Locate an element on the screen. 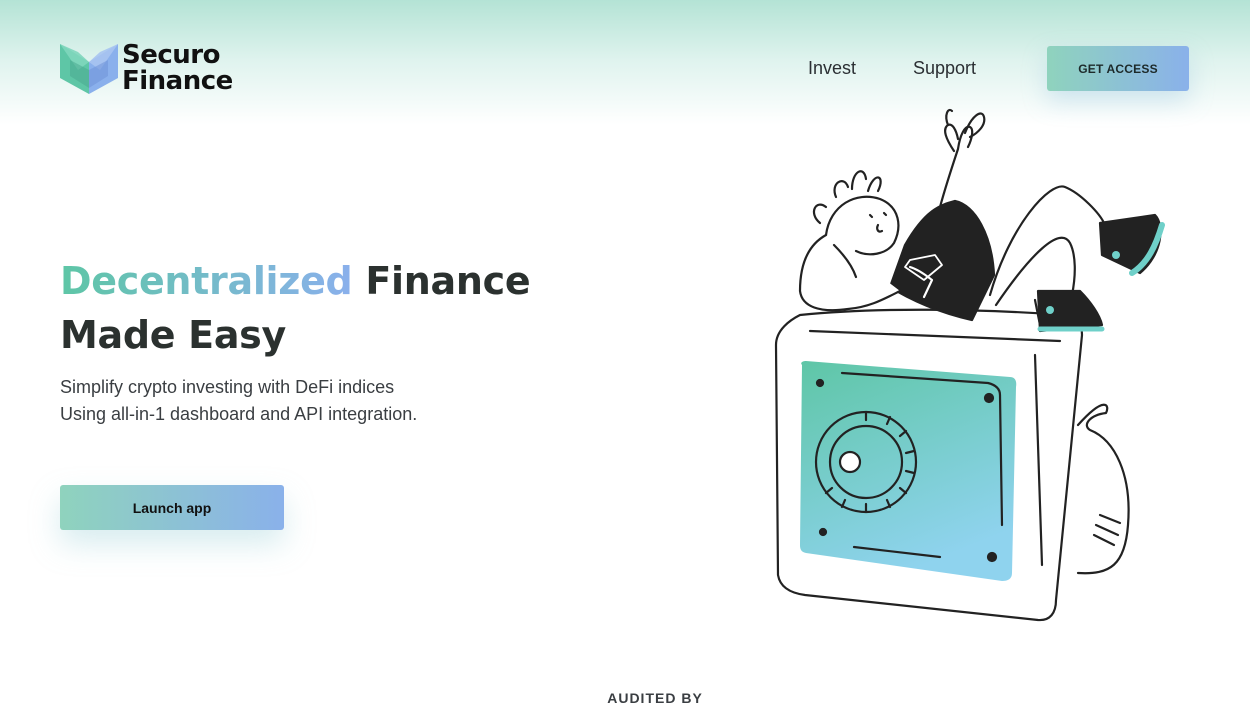  hero-title-highlight: Decentralized is located at coordinates (206, 281).